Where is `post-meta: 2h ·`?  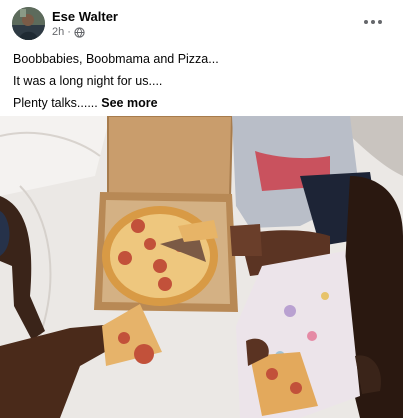 post-meta: 2h · is located at coordinates (68, 32).